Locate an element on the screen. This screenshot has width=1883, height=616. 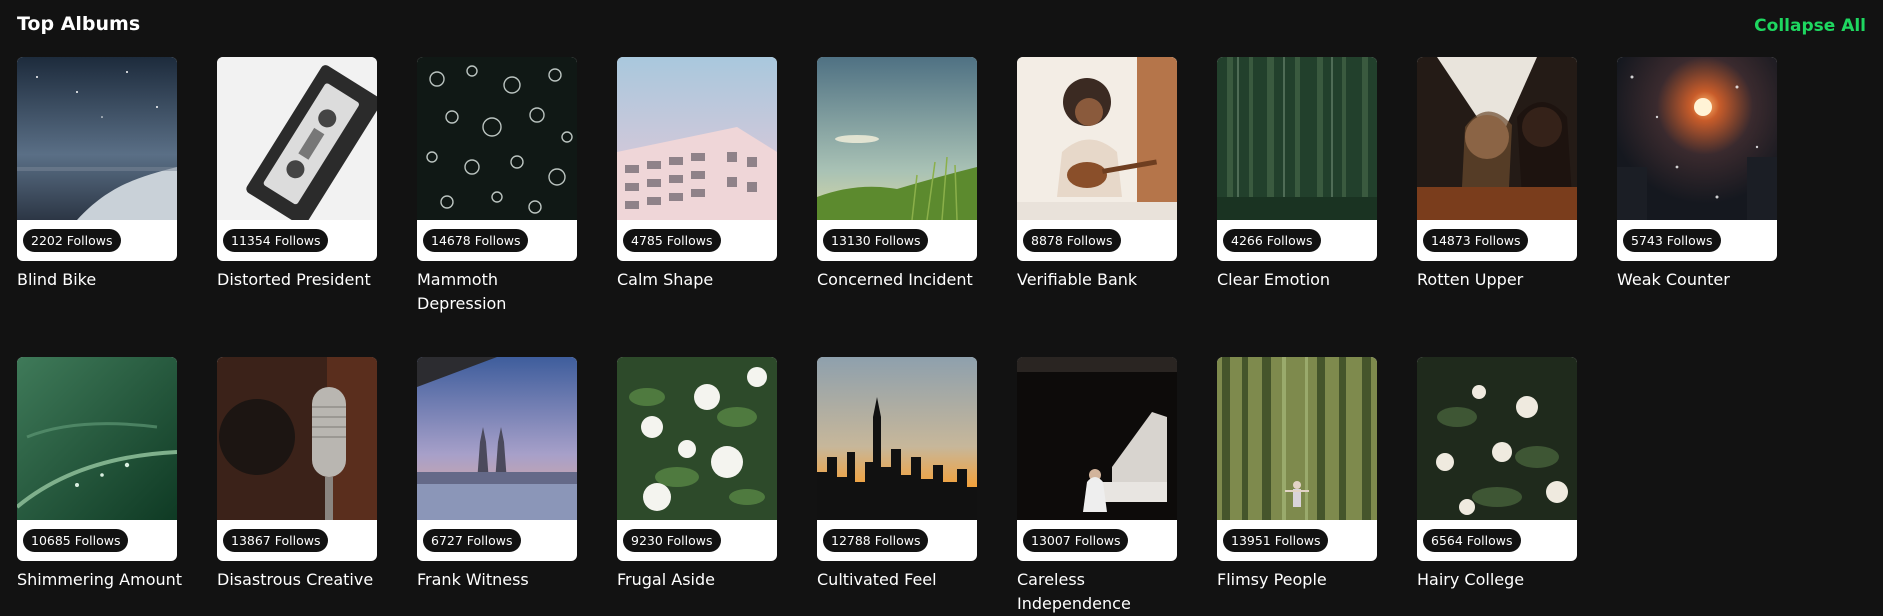
album-title: Clear Emotion is located at coordinates (1302, 280).